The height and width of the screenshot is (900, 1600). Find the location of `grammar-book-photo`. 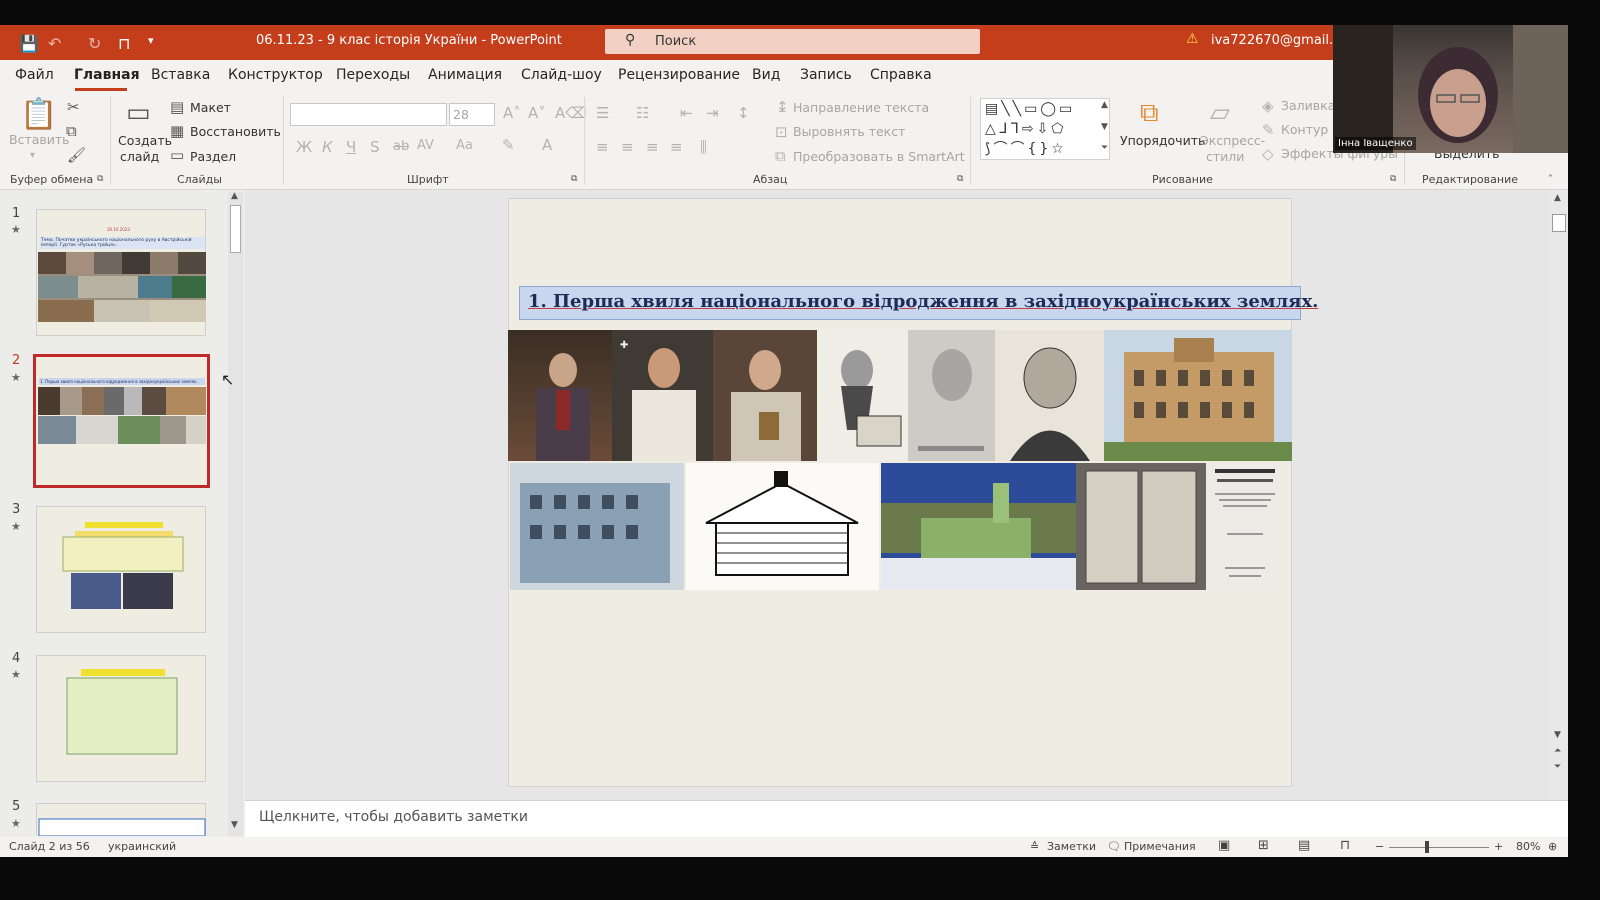

grammar-book-photo is located at coordinates (1245, 526).